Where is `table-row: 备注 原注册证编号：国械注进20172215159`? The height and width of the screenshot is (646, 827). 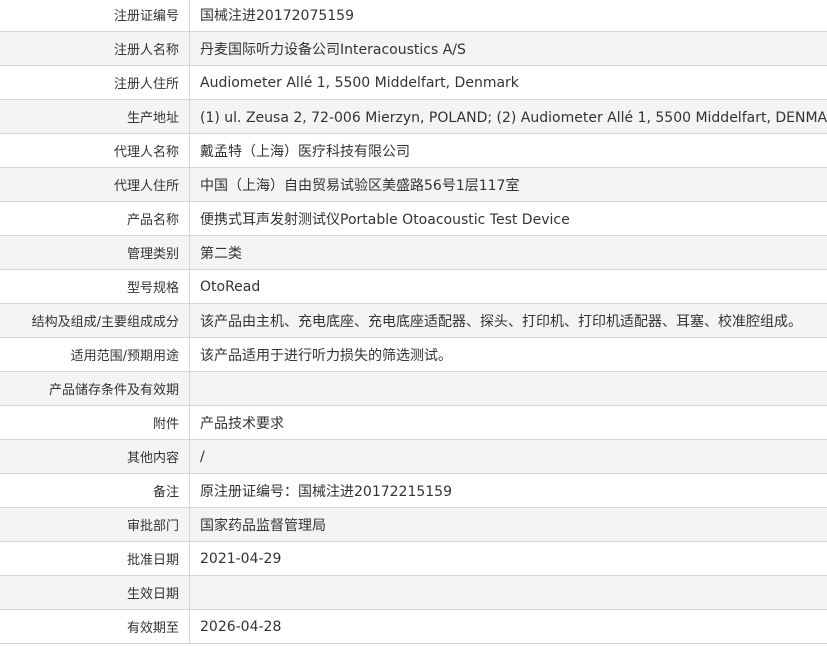
table-row: 备注 原注册证编号：国械注进20172215159 is located at coordinates (413, 490).